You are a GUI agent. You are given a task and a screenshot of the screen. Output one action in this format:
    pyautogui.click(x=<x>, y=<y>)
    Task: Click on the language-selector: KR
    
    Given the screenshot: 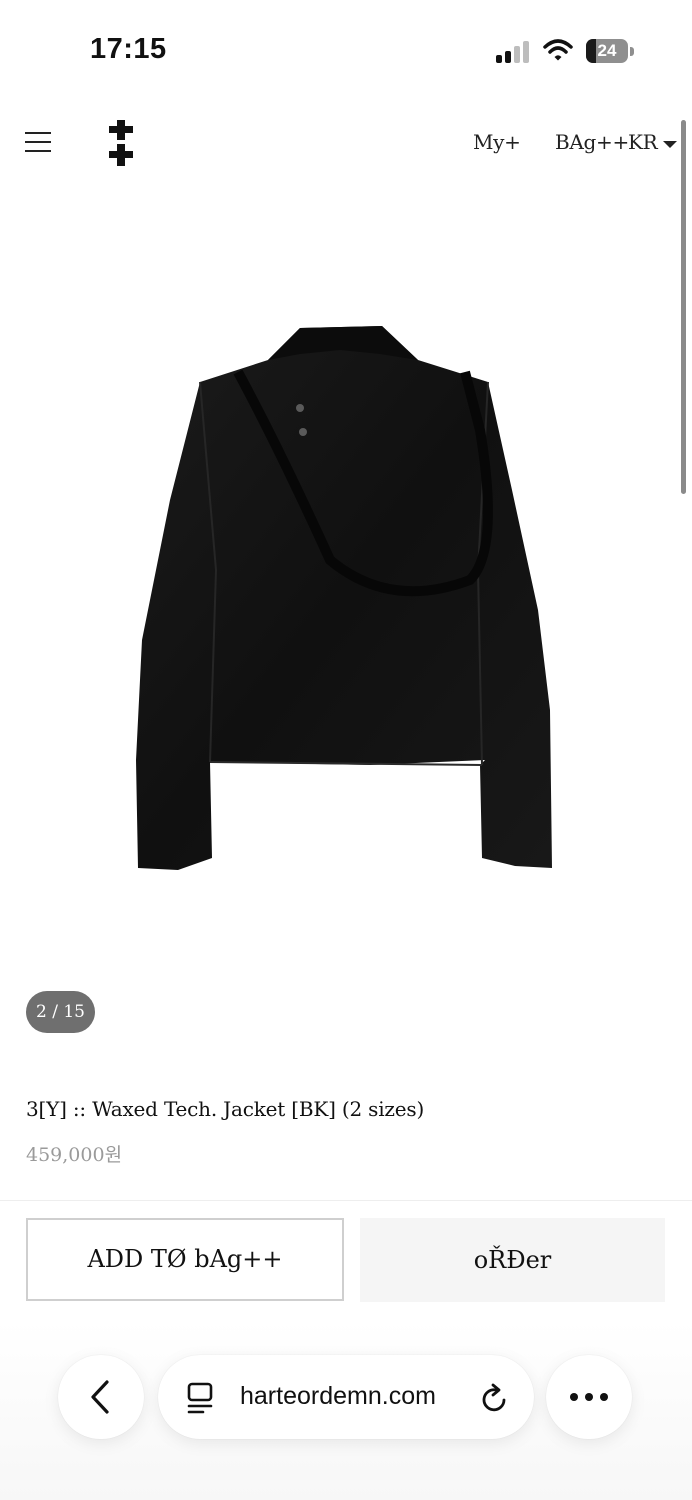 What is the action you would take?
    pyautogui.click(x=643, y=142)
    